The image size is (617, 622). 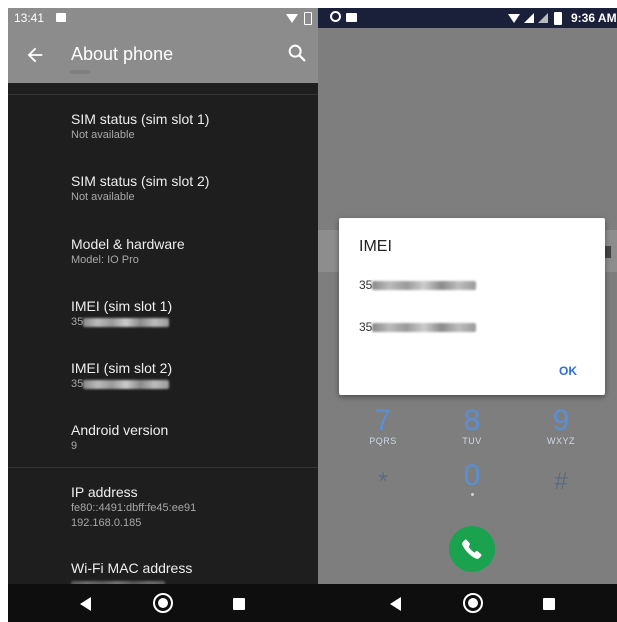 What do you see at coordinates (140, 181) in the screenshot?
I see `item-title: SIM status (sim slot 2)` at bounding box center [140, 181].